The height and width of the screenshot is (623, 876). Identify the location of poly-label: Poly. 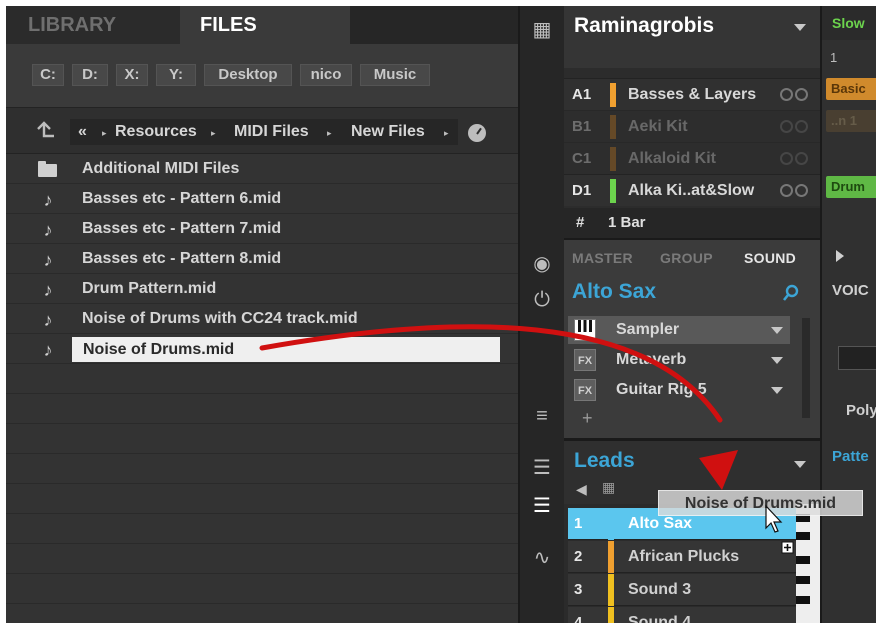
(861, 410).